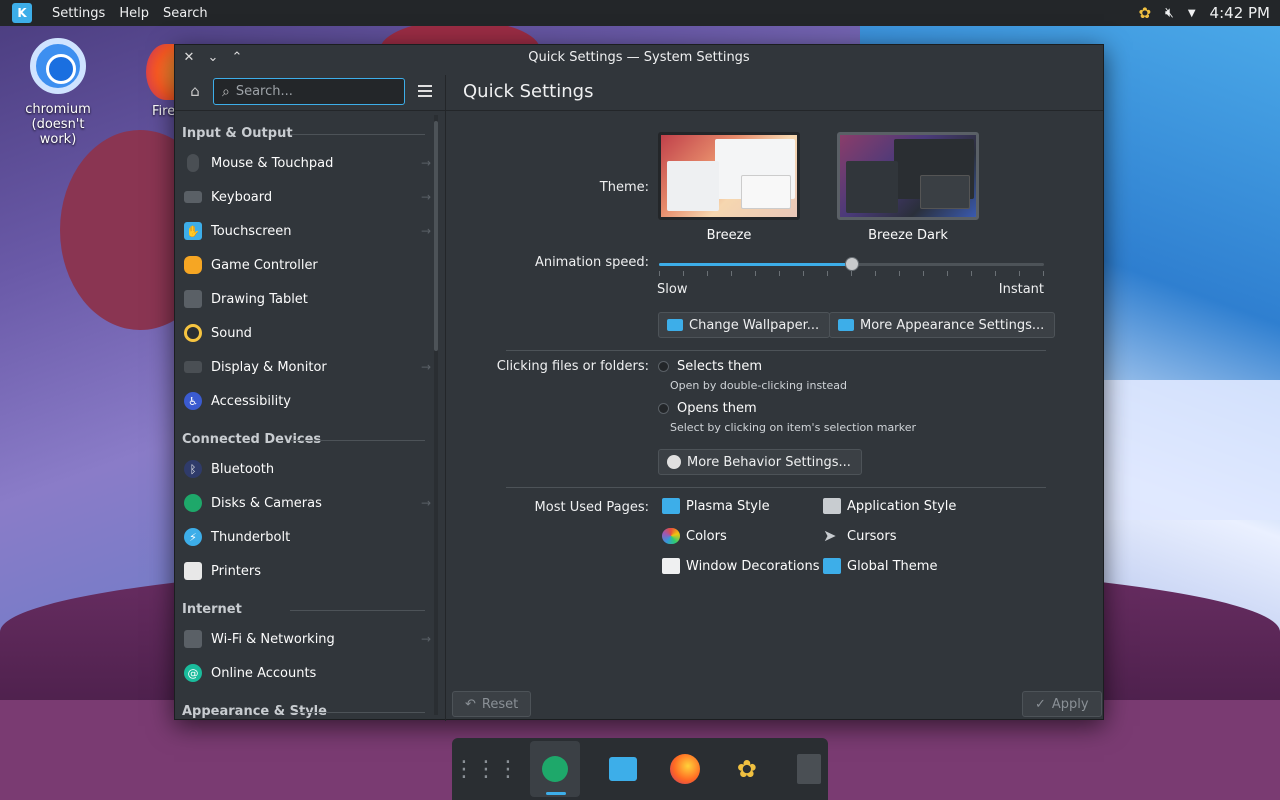 Image resolution: width=1280 pixels, height=800 pixels. What do you see at coordinates (908, 187) in the screenshot?
I see `theme-card-breeze-dark: Breeze Dark` at bounding box center [908, 187].